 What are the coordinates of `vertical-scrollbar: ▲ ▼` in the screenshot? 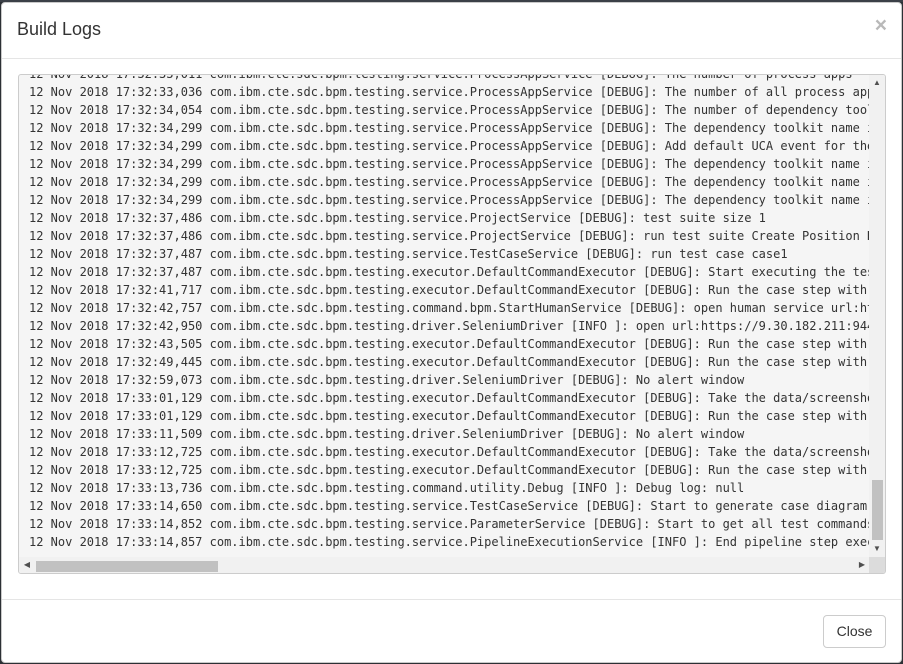 It's located at (877, 316).